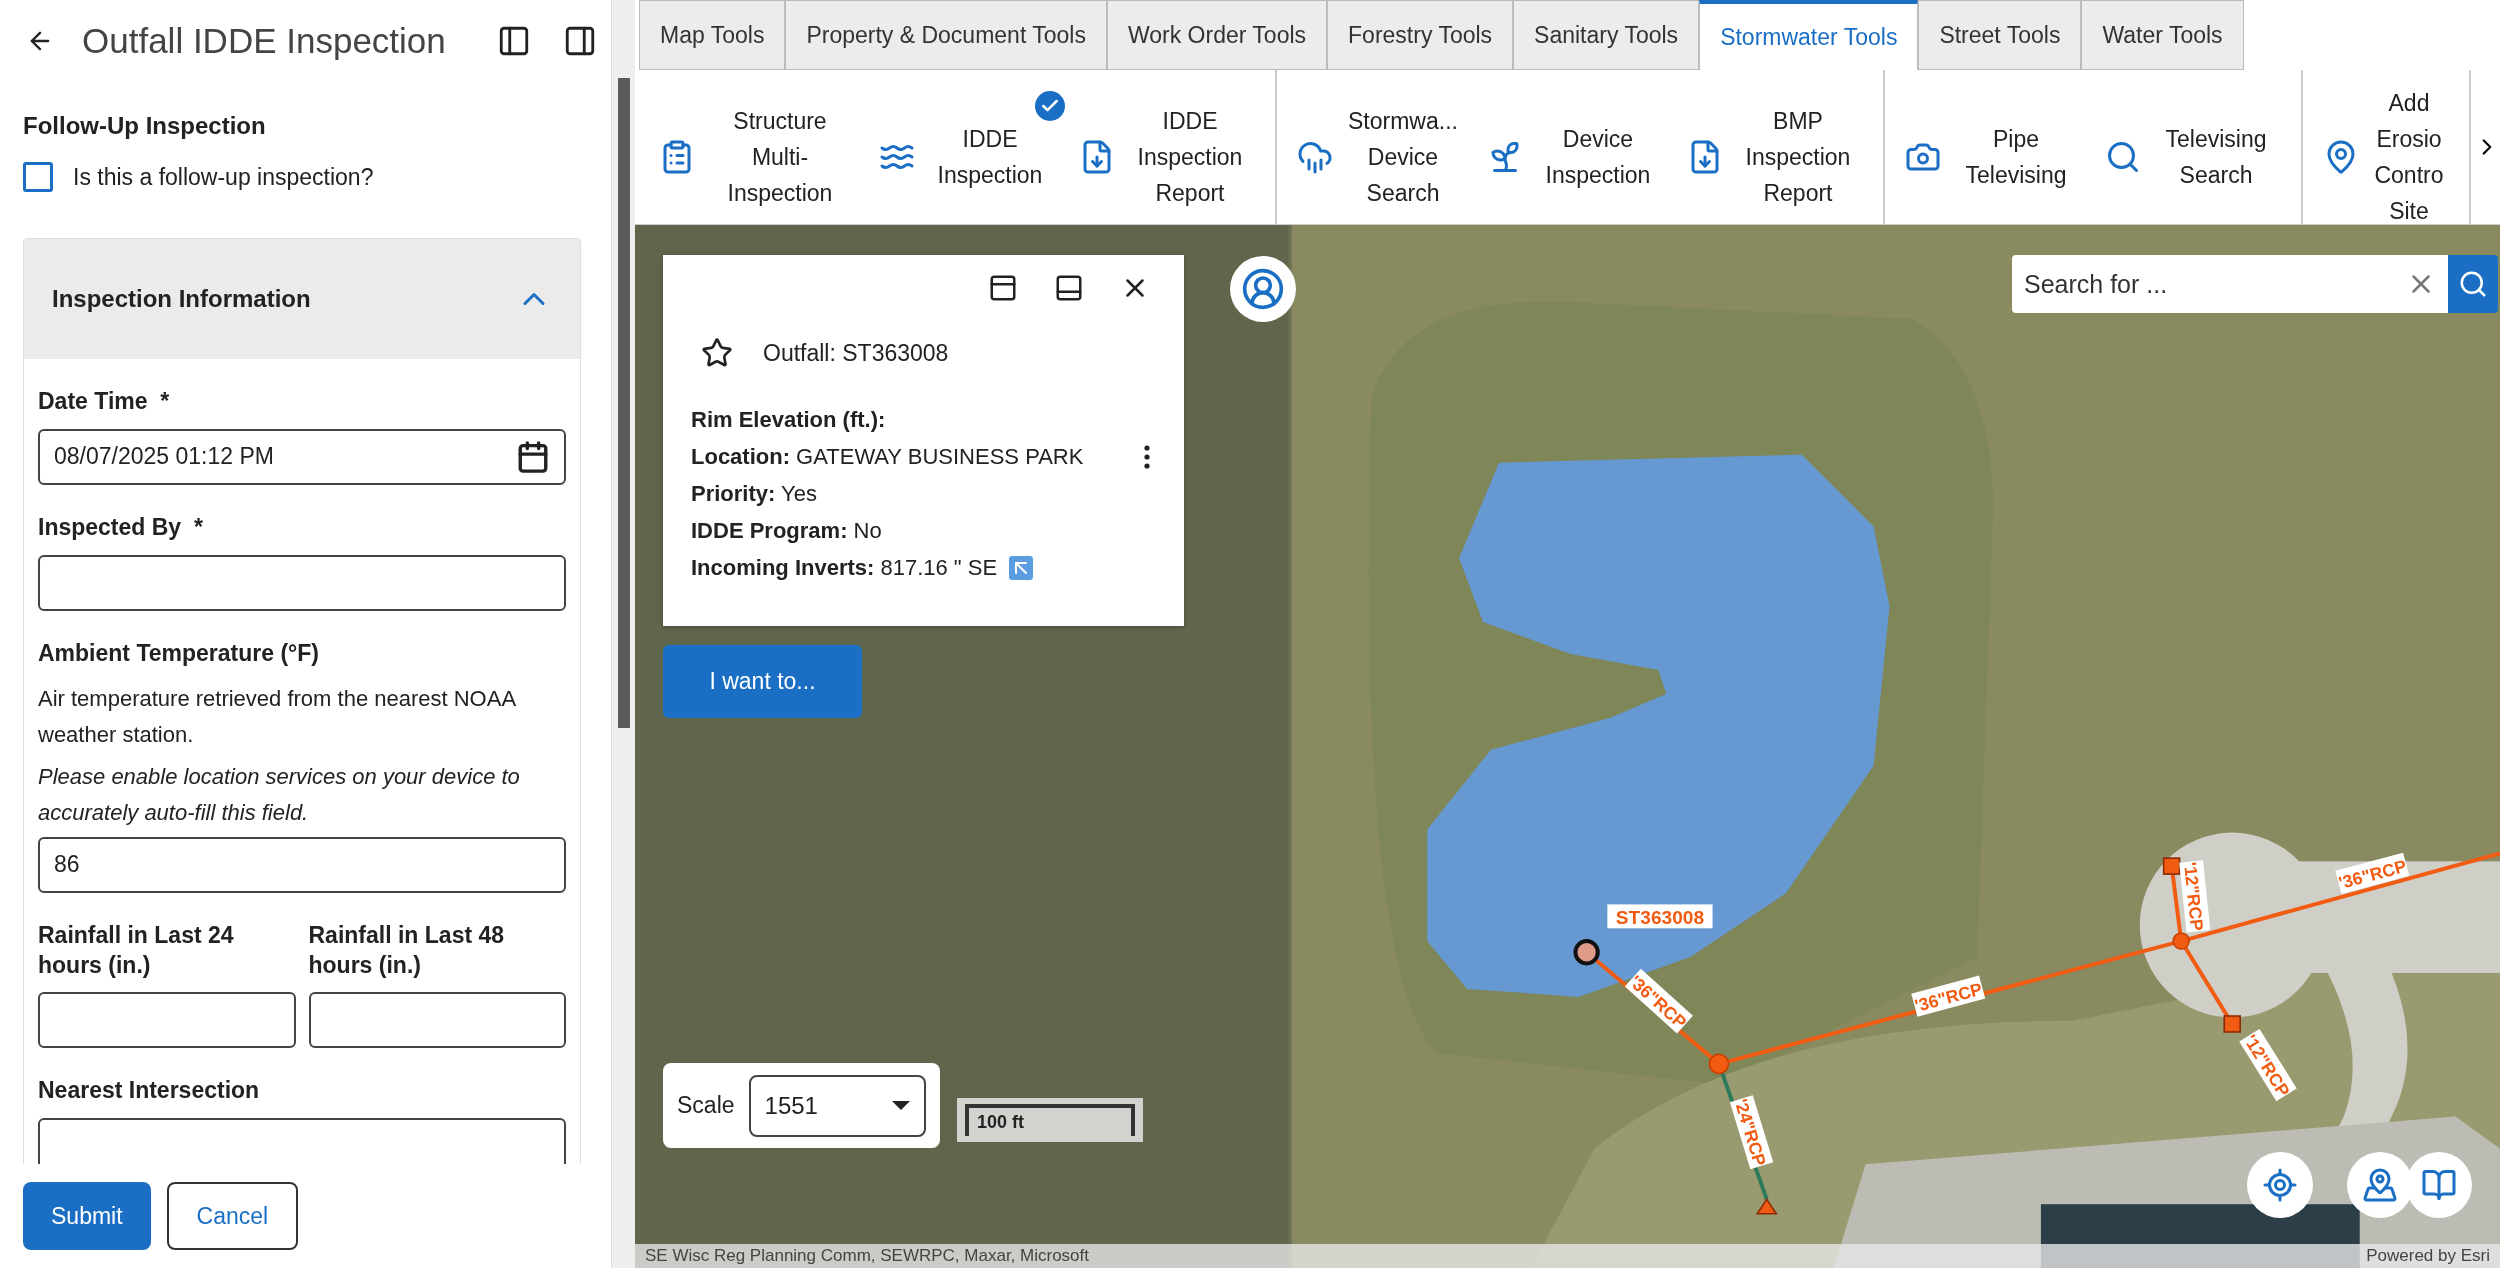  I want to click on tool-button: Stormwa... Device Search, so click(1380, 147).